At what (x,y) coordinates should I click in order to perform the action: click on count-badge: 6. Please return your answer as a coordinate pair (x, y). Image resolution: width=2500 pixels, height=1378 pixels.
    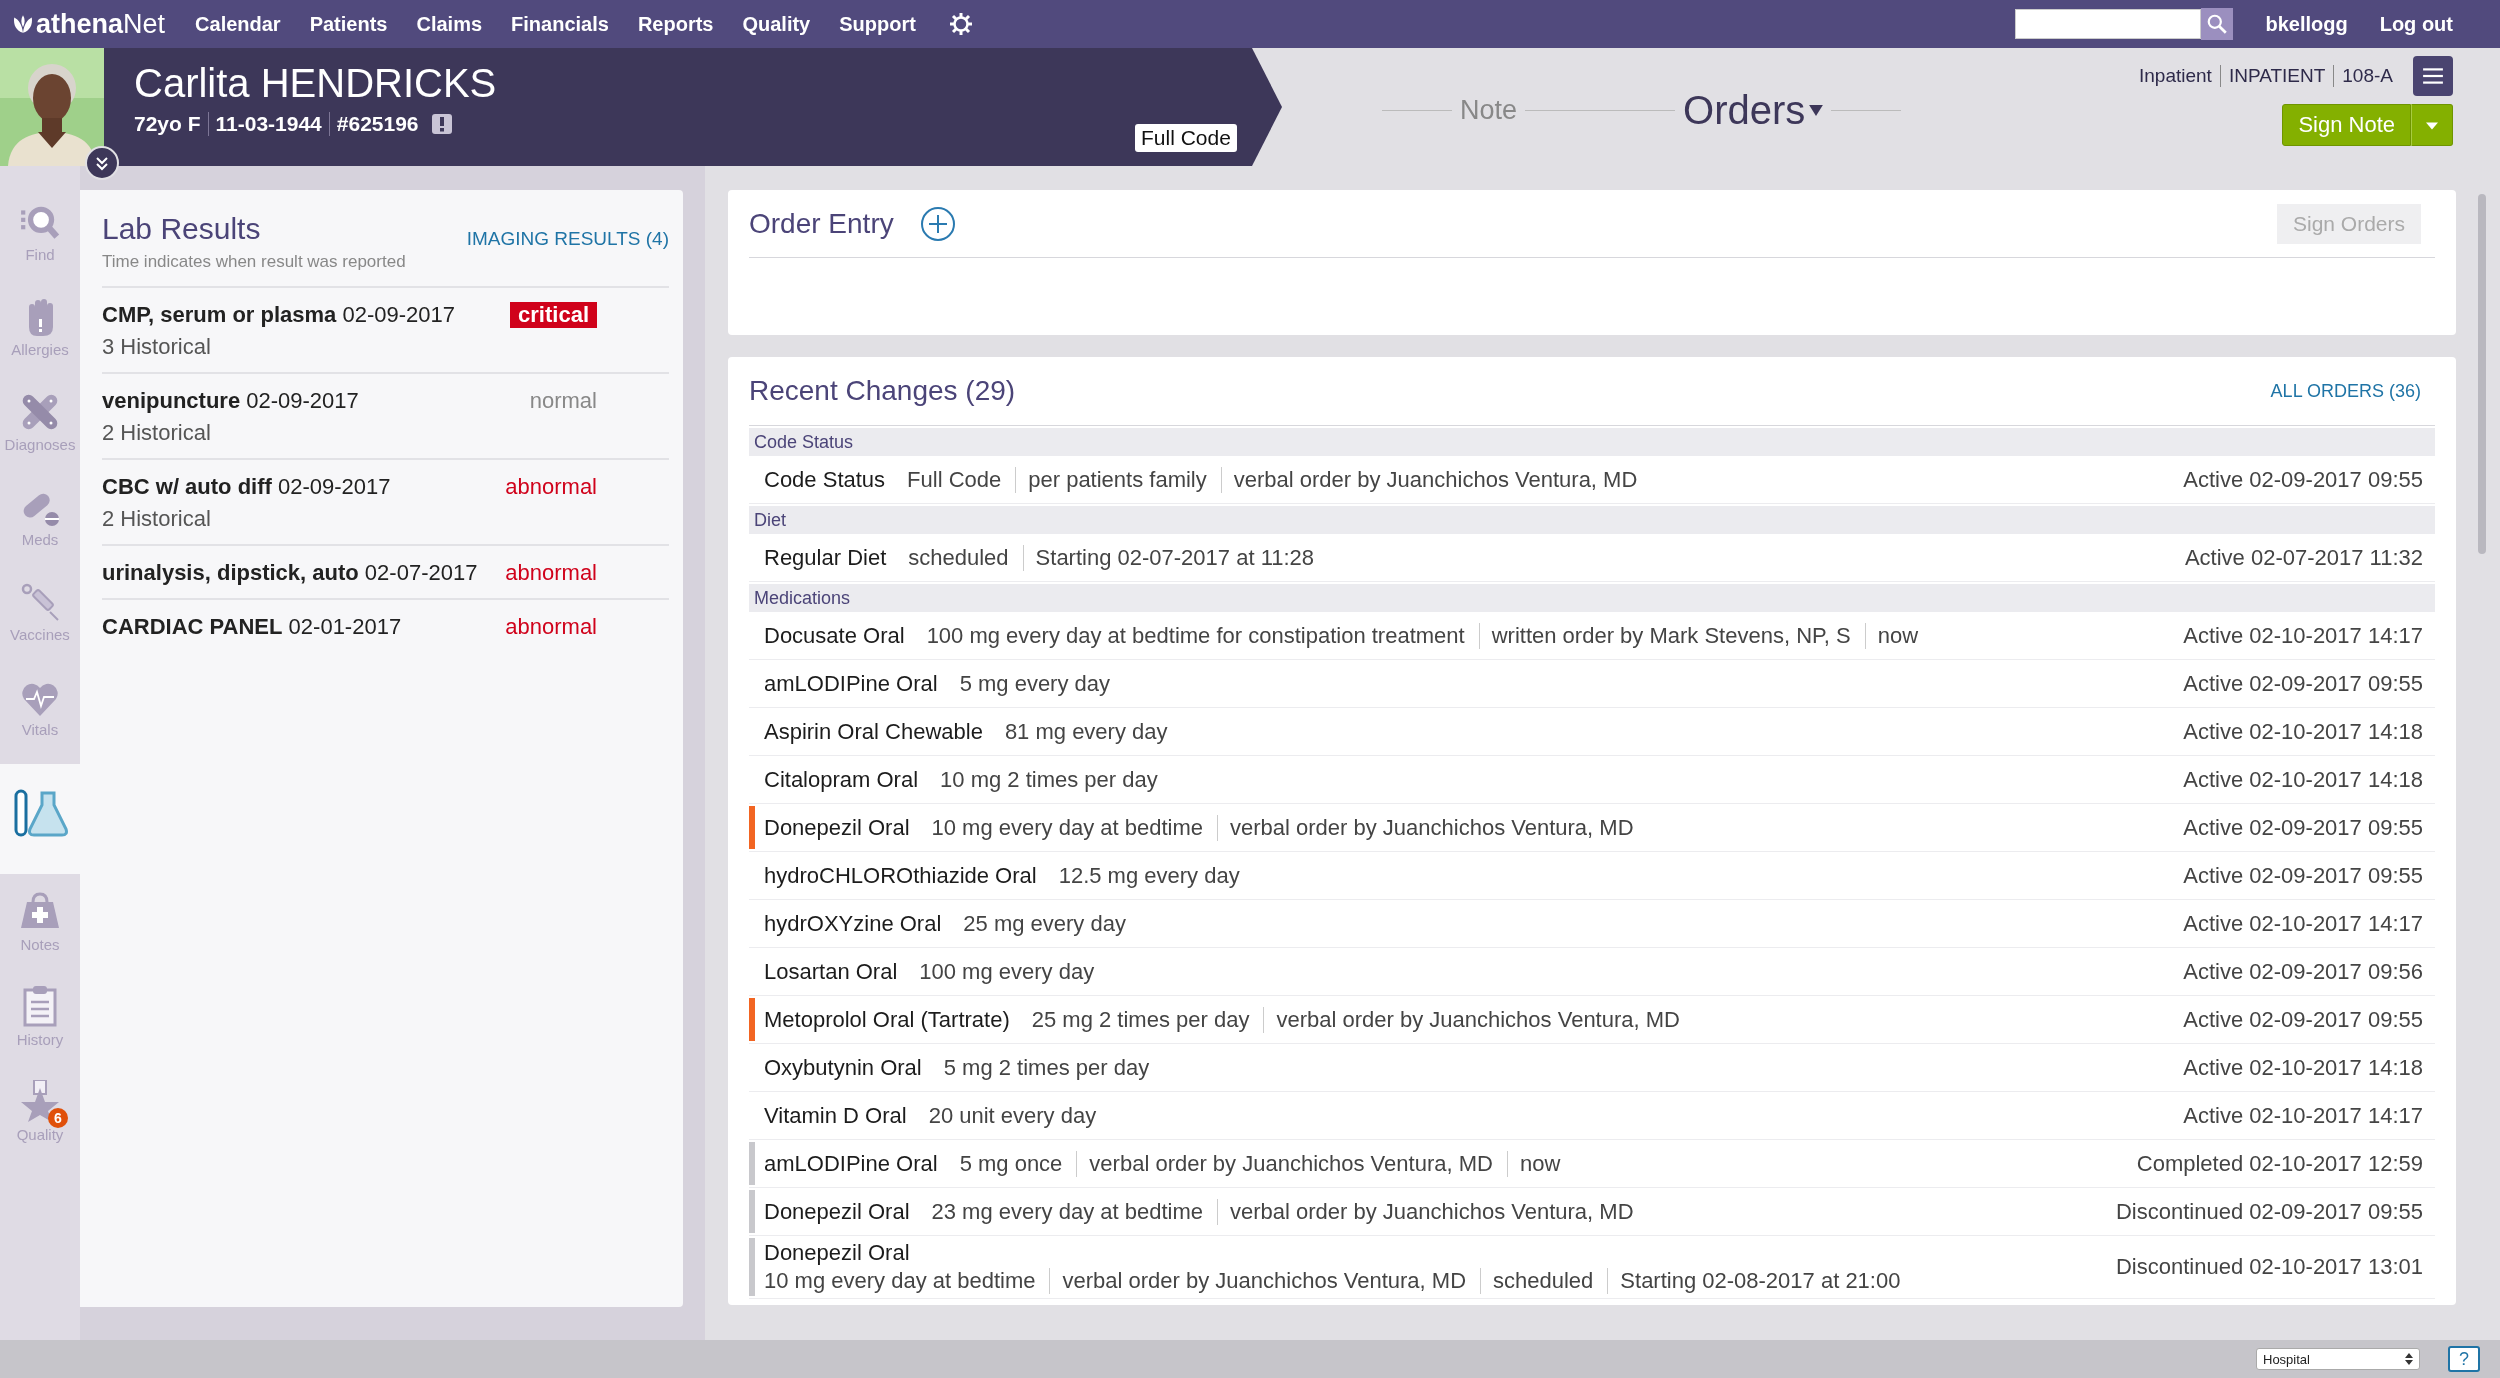
    Looking at the image, I should click on (58, 1118).